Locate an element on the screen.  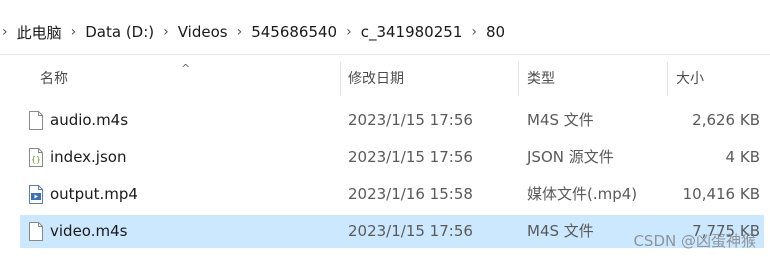
watermark: CSDN @凶蛋神猴 is located at coordinates (694, 241).